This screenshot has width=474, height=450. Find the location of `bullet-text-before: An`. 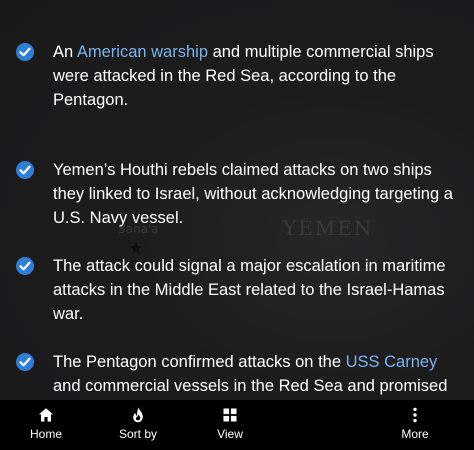

bullet-text-before: An is located at coordinates (65, 52).